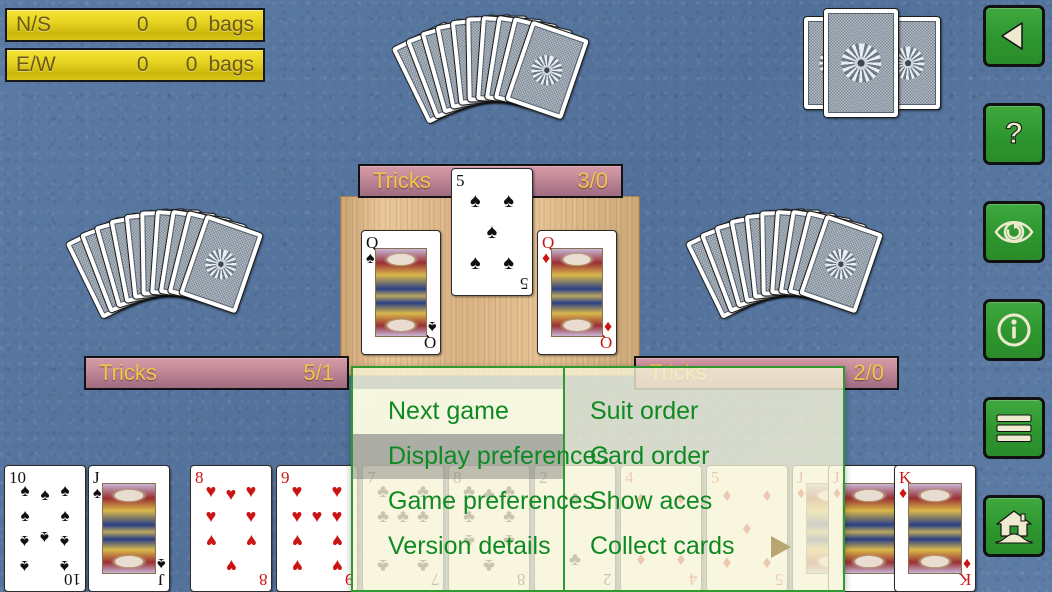 Image resolution: width=1052 pixels, height=592 pixels. I want to click on tricks-value: 5/1, so click(318, 372).